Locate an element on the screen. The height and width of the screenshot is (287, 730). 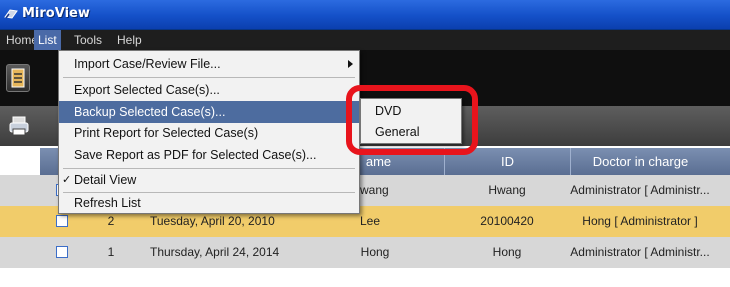
menu-list: List is located at coordinates (47, 40).